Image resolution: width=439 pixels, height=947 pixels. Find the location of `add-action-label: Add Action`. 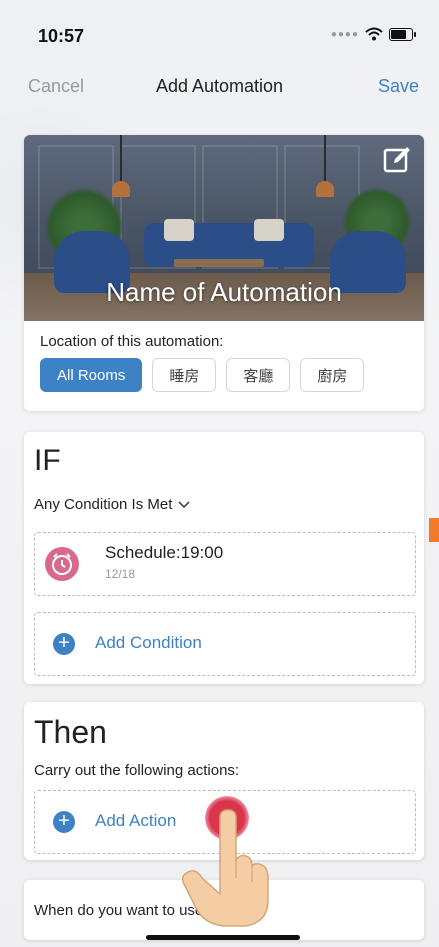

add-action-label: Add Action is located at coordinates (136, 820).